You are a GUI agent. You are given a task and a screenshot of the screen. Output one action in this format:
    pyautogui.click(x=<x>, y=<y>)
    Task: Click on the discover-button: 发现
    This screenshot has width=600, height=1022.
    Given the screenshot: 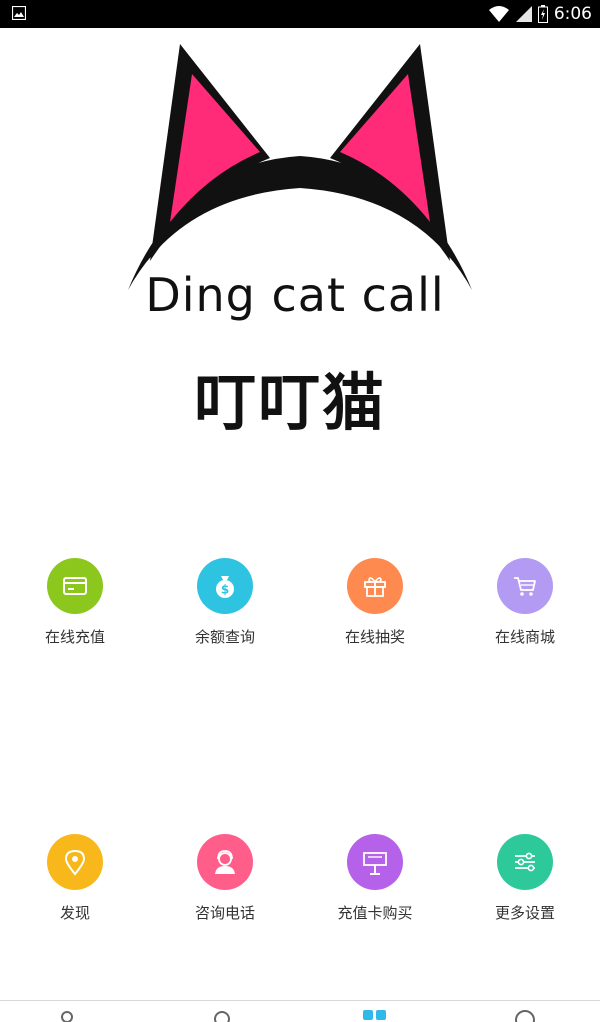 What is the action you would take?
    pyautogui.click(x=75, y=884)
    